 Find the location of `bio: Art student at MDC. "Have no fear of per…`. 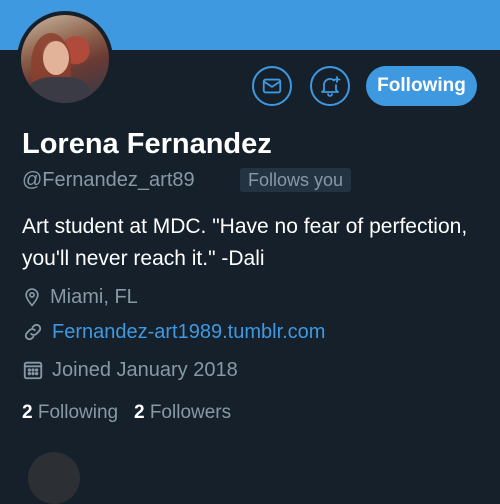

bio: Art student at MDC. "Have no fear of per… is located at coordinates (245, 242).